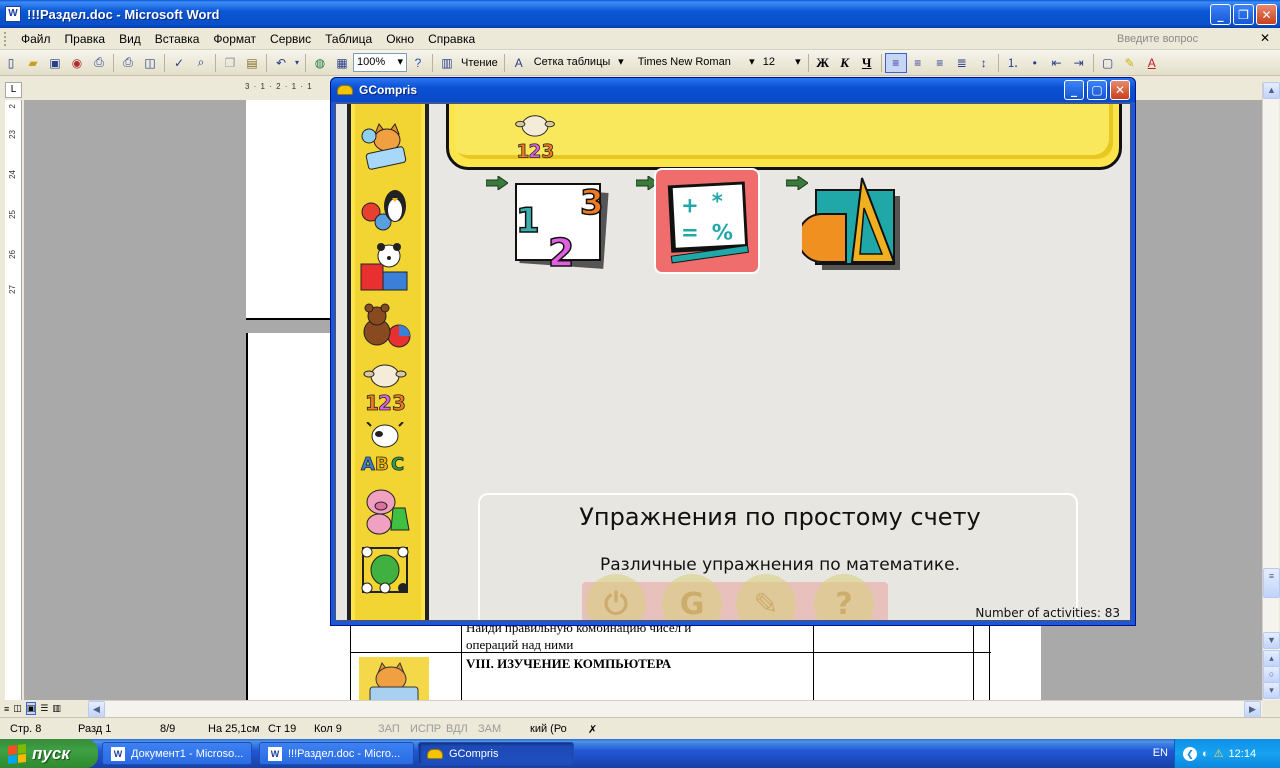  What do you see at coordinates (1177, 39) in the screenshot?
I see `ask-question-box: Введите вопрос` at bounding box center [1177, 39].